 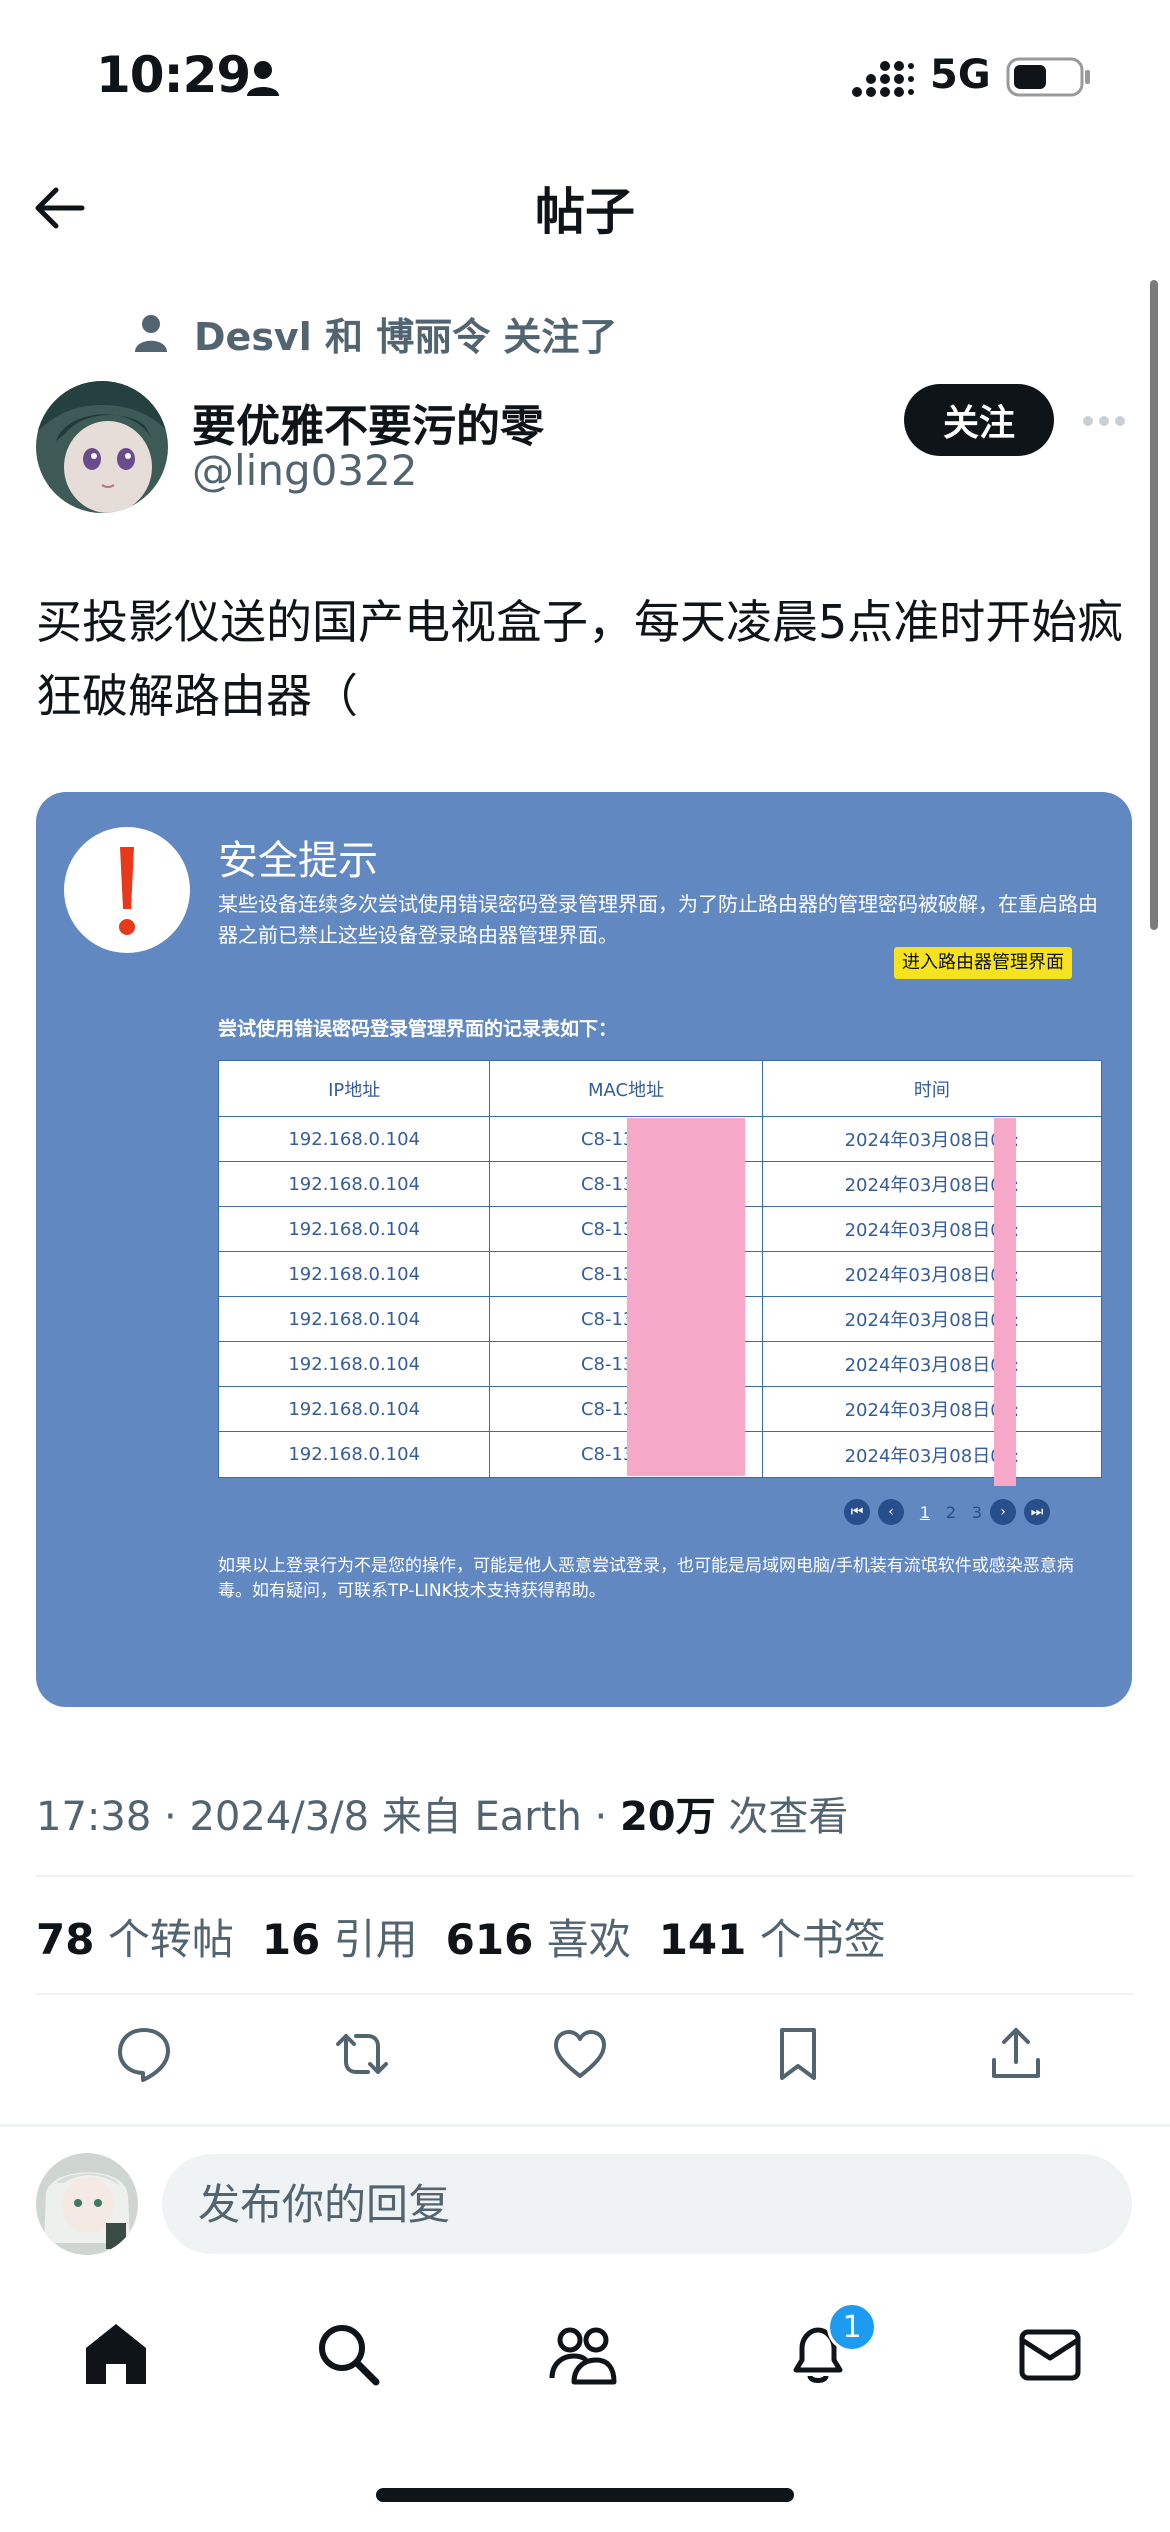 I want to click on next-page-icon: ›, so click(x=1003, y=1512).